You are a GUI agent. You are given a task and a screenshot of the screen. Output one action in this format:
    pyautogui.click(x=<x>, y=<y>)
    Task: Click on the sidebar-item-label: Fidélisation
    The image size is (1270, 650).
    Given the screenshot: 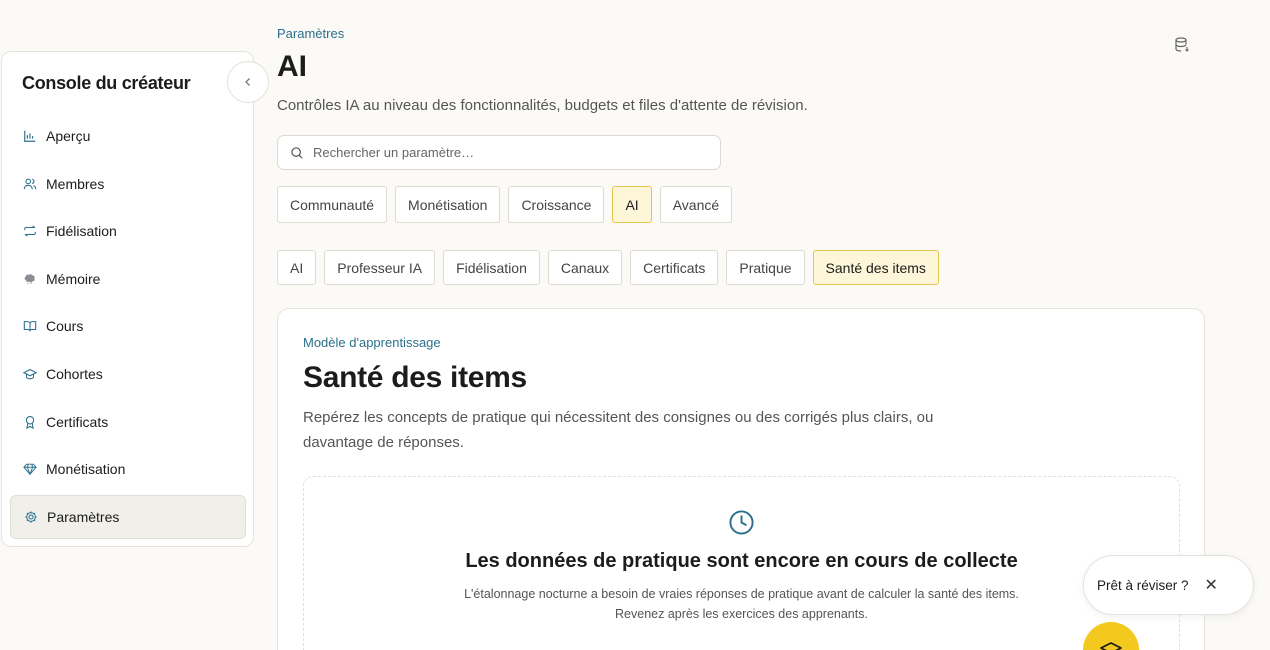 What is the action you would take?
    pyautogui.click(x=81, y=231)
    